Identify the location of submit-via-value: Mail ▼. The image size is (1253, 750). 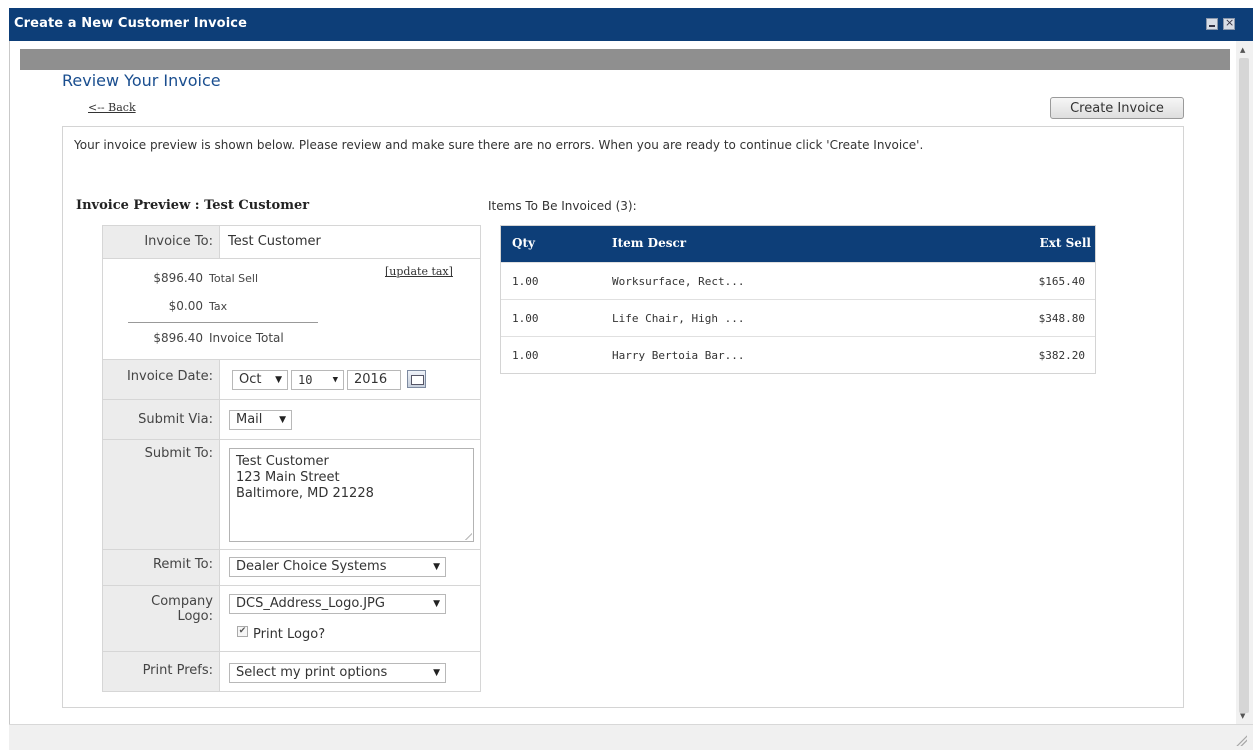
(350, 419).